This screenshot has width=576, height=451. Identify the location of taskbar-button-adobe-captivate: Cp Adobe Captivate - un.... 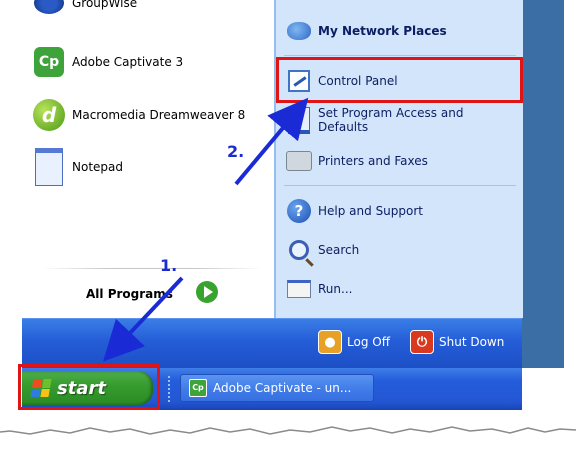
(277, 388).